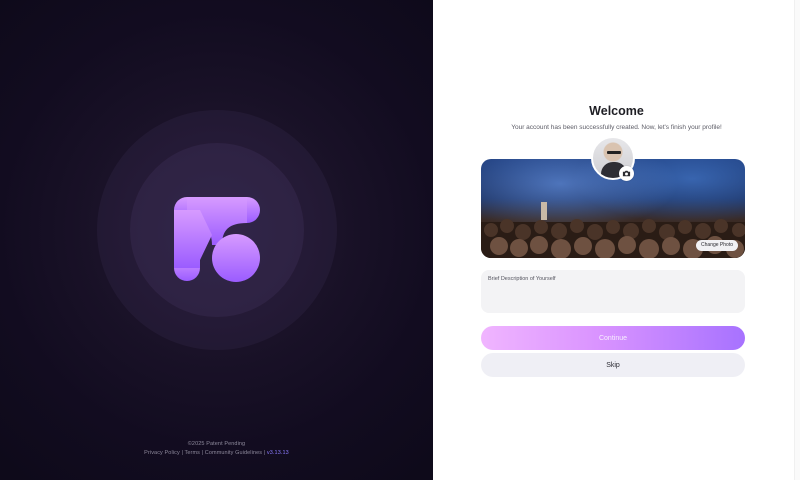 The height and width of the screenshot is (480, 800). What do you see at coordinates (797, 240) in the screenshot?
I see `scrollbar-track` at bounding box center [797, 240].